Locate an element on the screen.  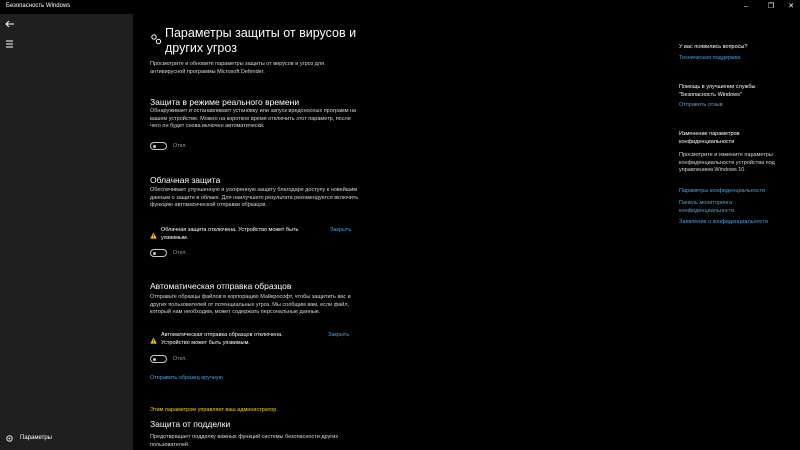
tamper-protection-title: Защита от подделки is located at coordinates (190, 424).